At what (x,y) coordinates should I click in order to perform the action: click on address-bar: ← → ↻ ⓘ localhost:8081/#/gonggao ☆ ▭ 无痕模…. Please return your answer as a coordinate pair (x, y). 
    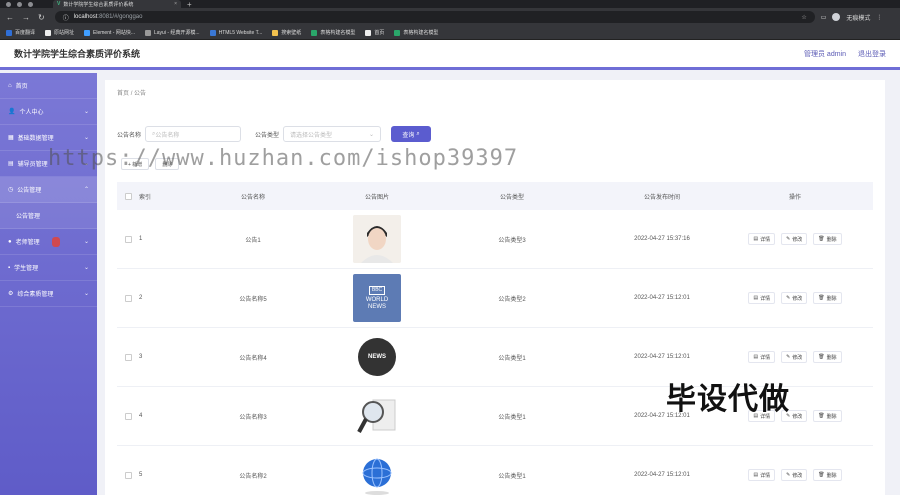
    Looking at the image, I should click on (450, 17).